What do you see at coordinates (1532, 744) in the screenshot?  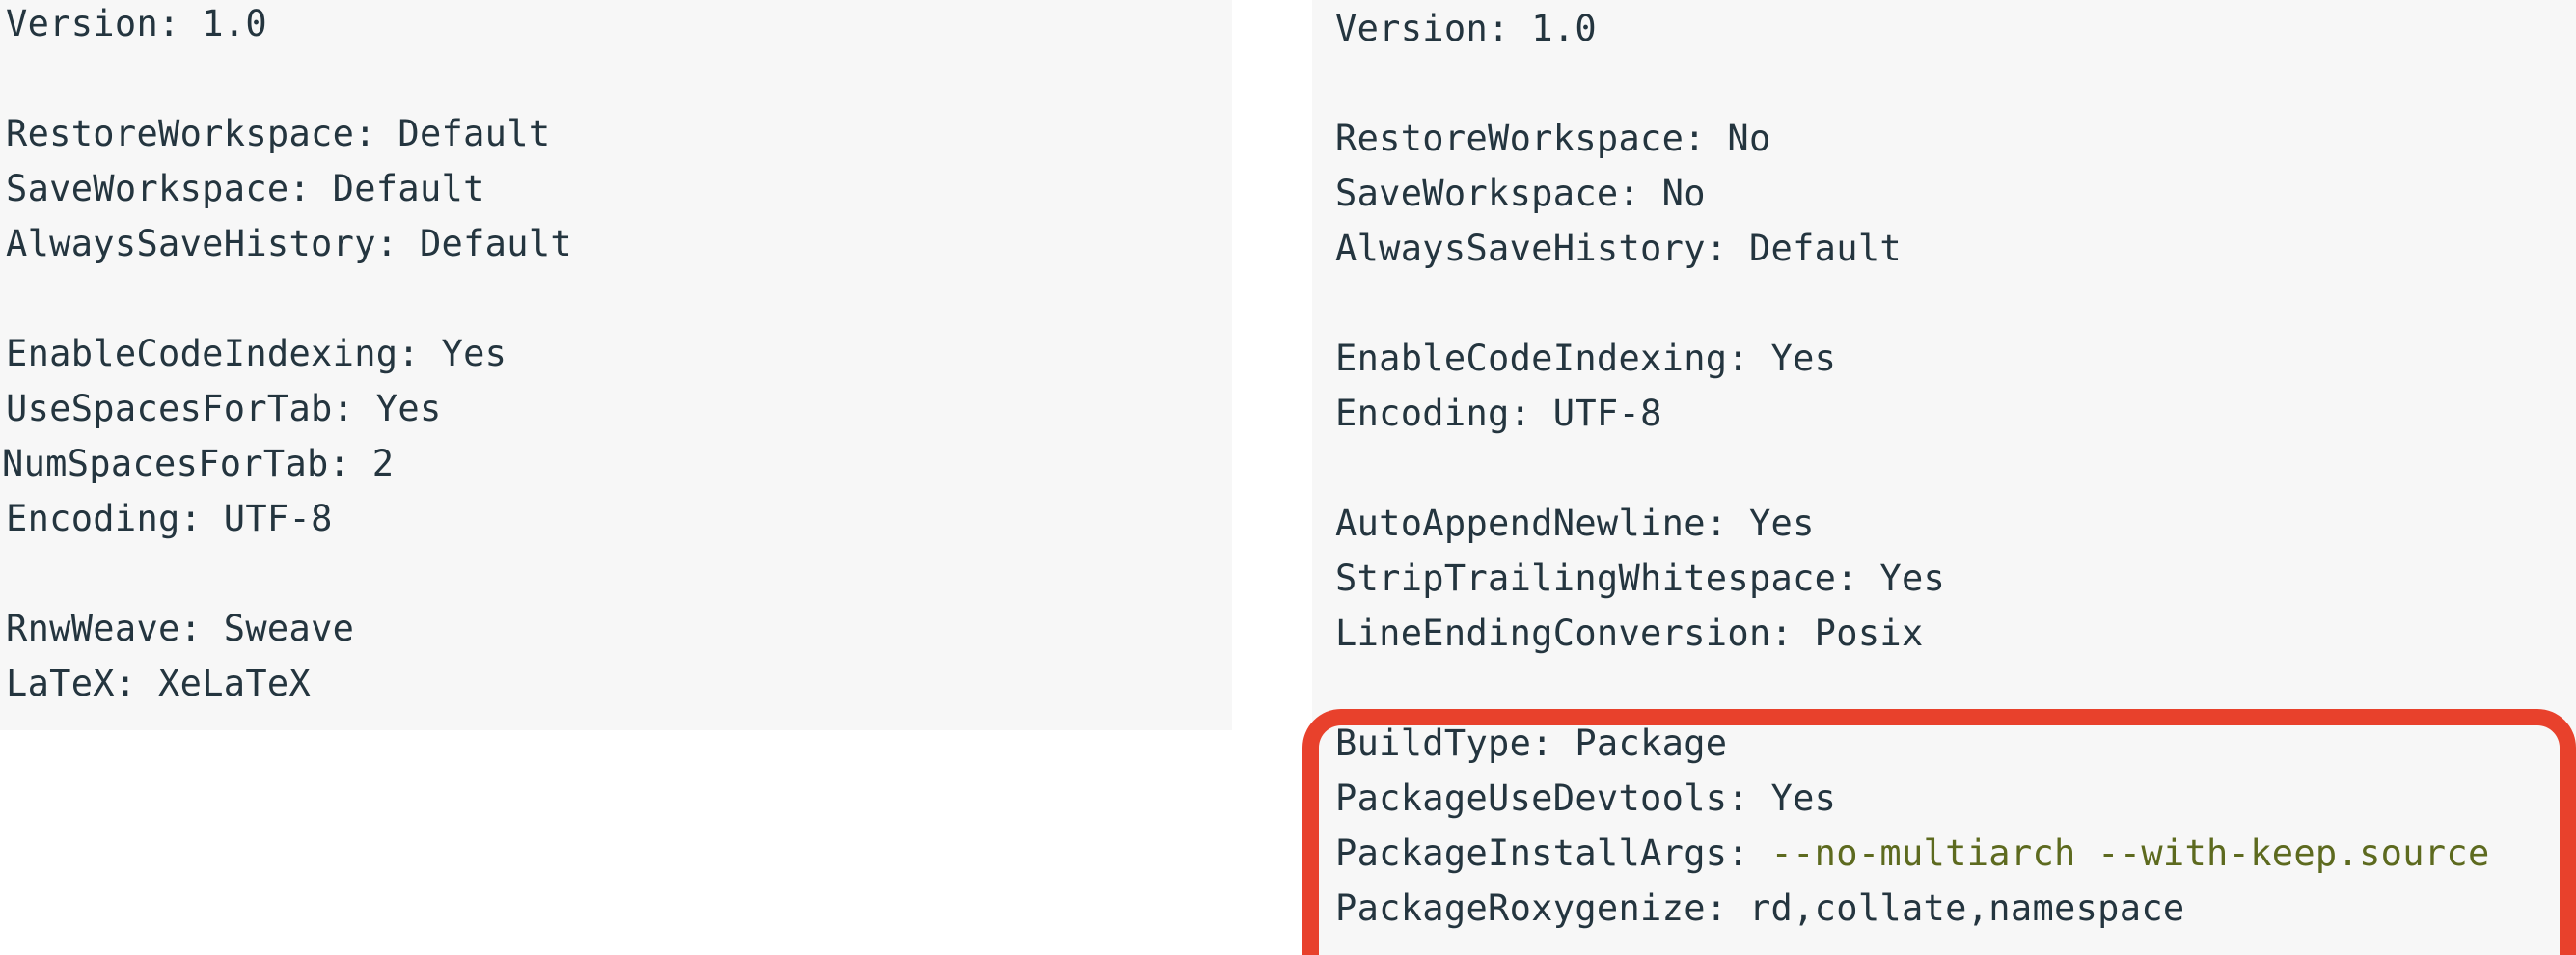 I see `code-line: BuildType: Package` at bounding box center [1532, 744].